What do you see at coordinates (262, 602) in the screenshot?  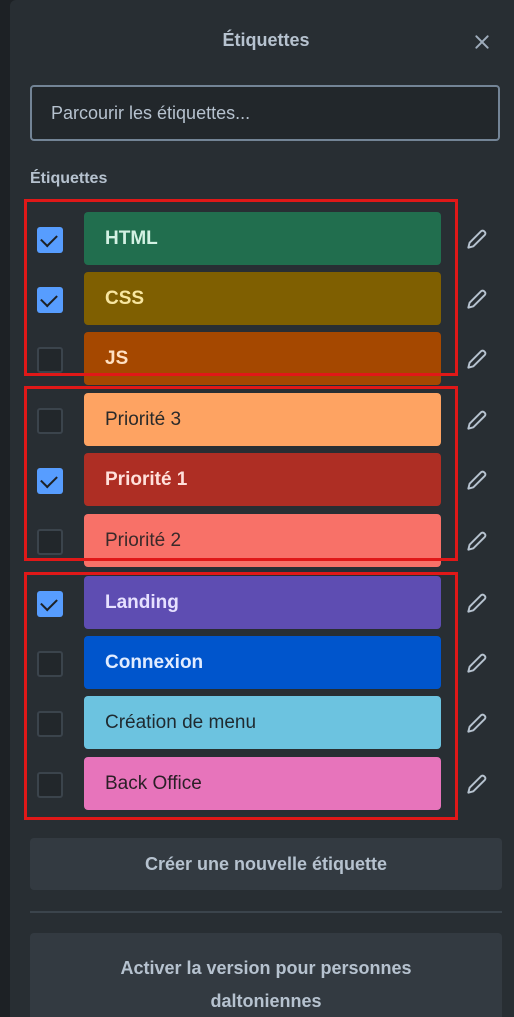 I see `label-chip: Landing` at bounding box center [262, 602].